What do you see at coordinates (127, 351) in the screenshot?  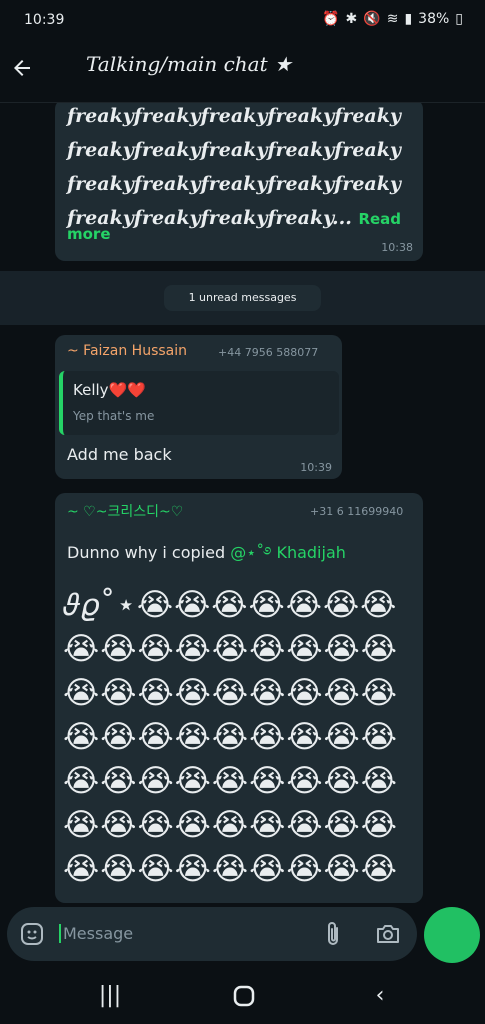 I see `sender-name: ~ Faizan Hussain` at bounding box center [127, 351].